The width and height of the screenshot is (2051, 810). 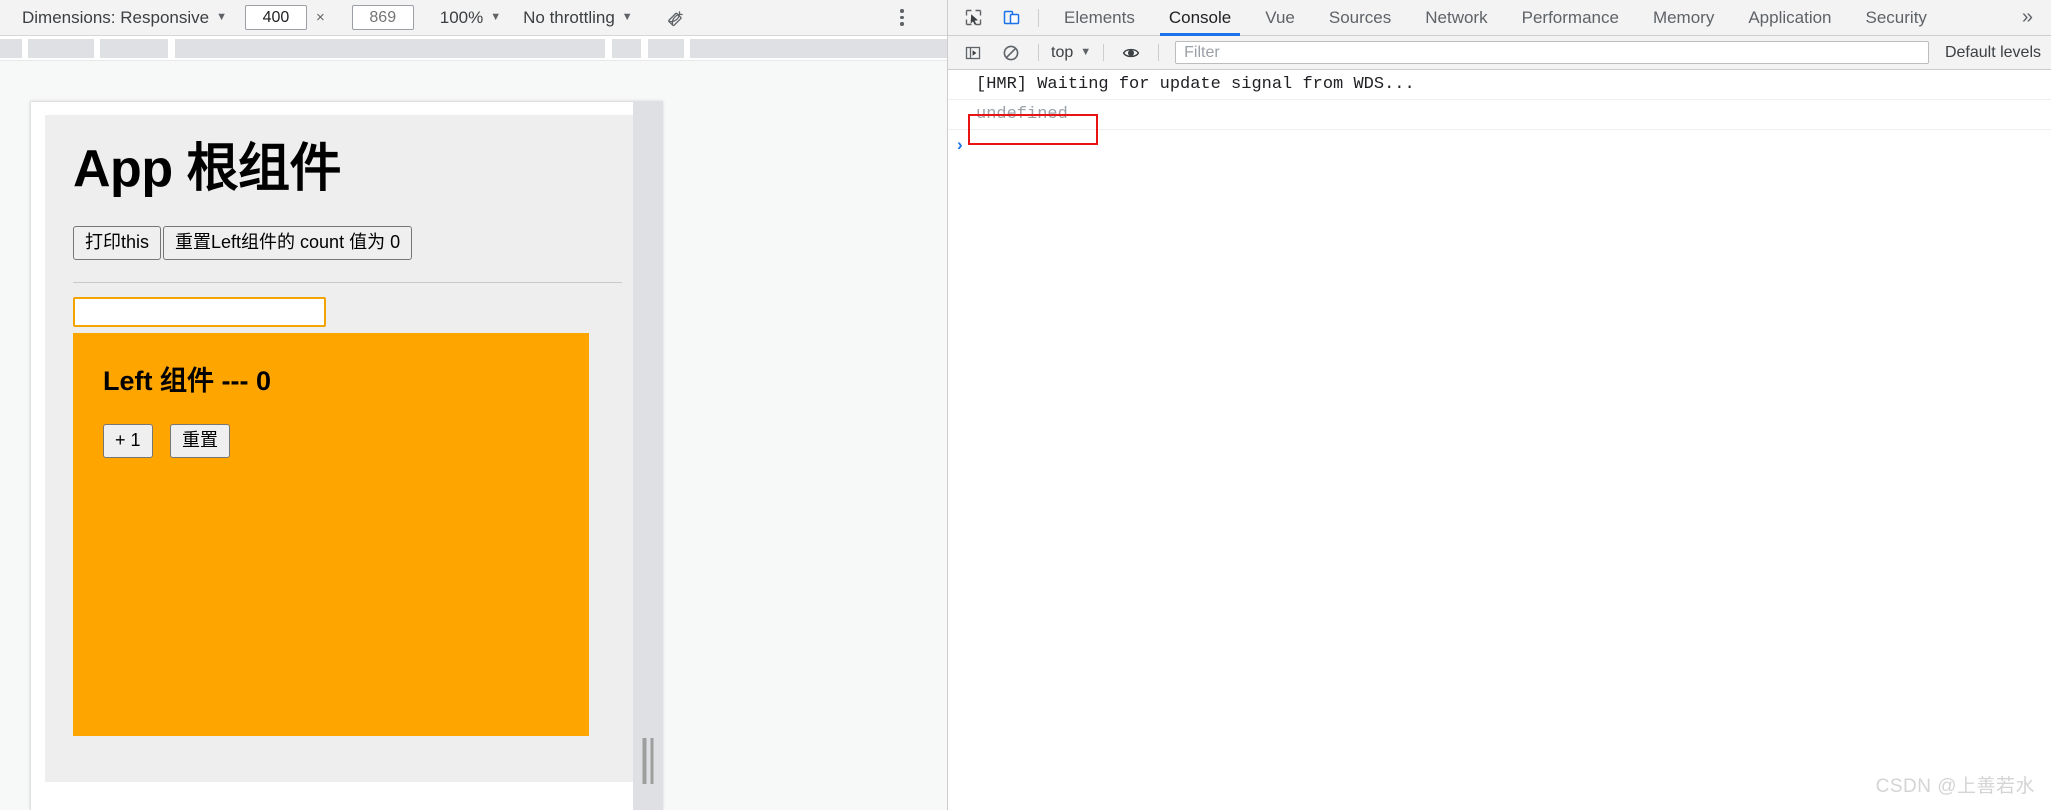 What do you see at coordinates (648, 455) in the screenshot?
I see `viewport-resize-scrollbar` at bounding box center [648, 455].